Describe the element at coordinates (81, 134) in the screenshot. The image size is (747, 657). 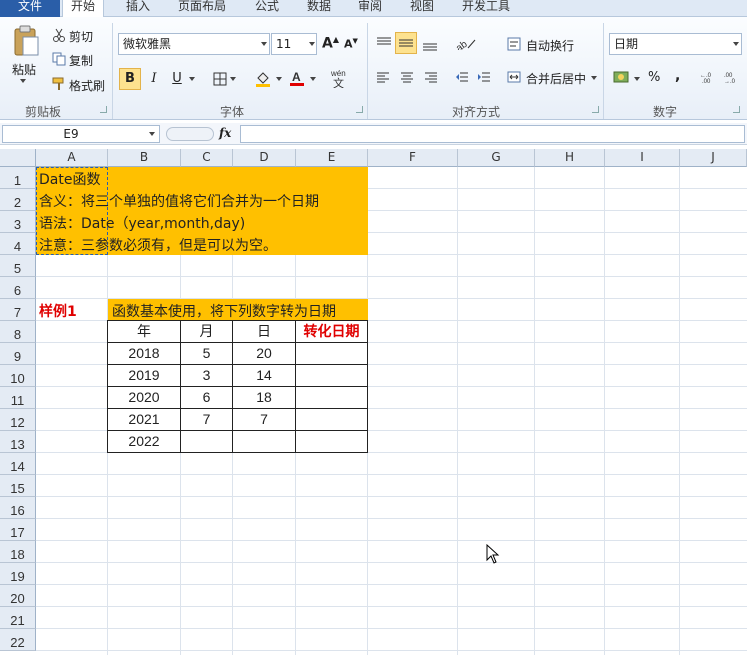
I see `name-box: E9` at that location.